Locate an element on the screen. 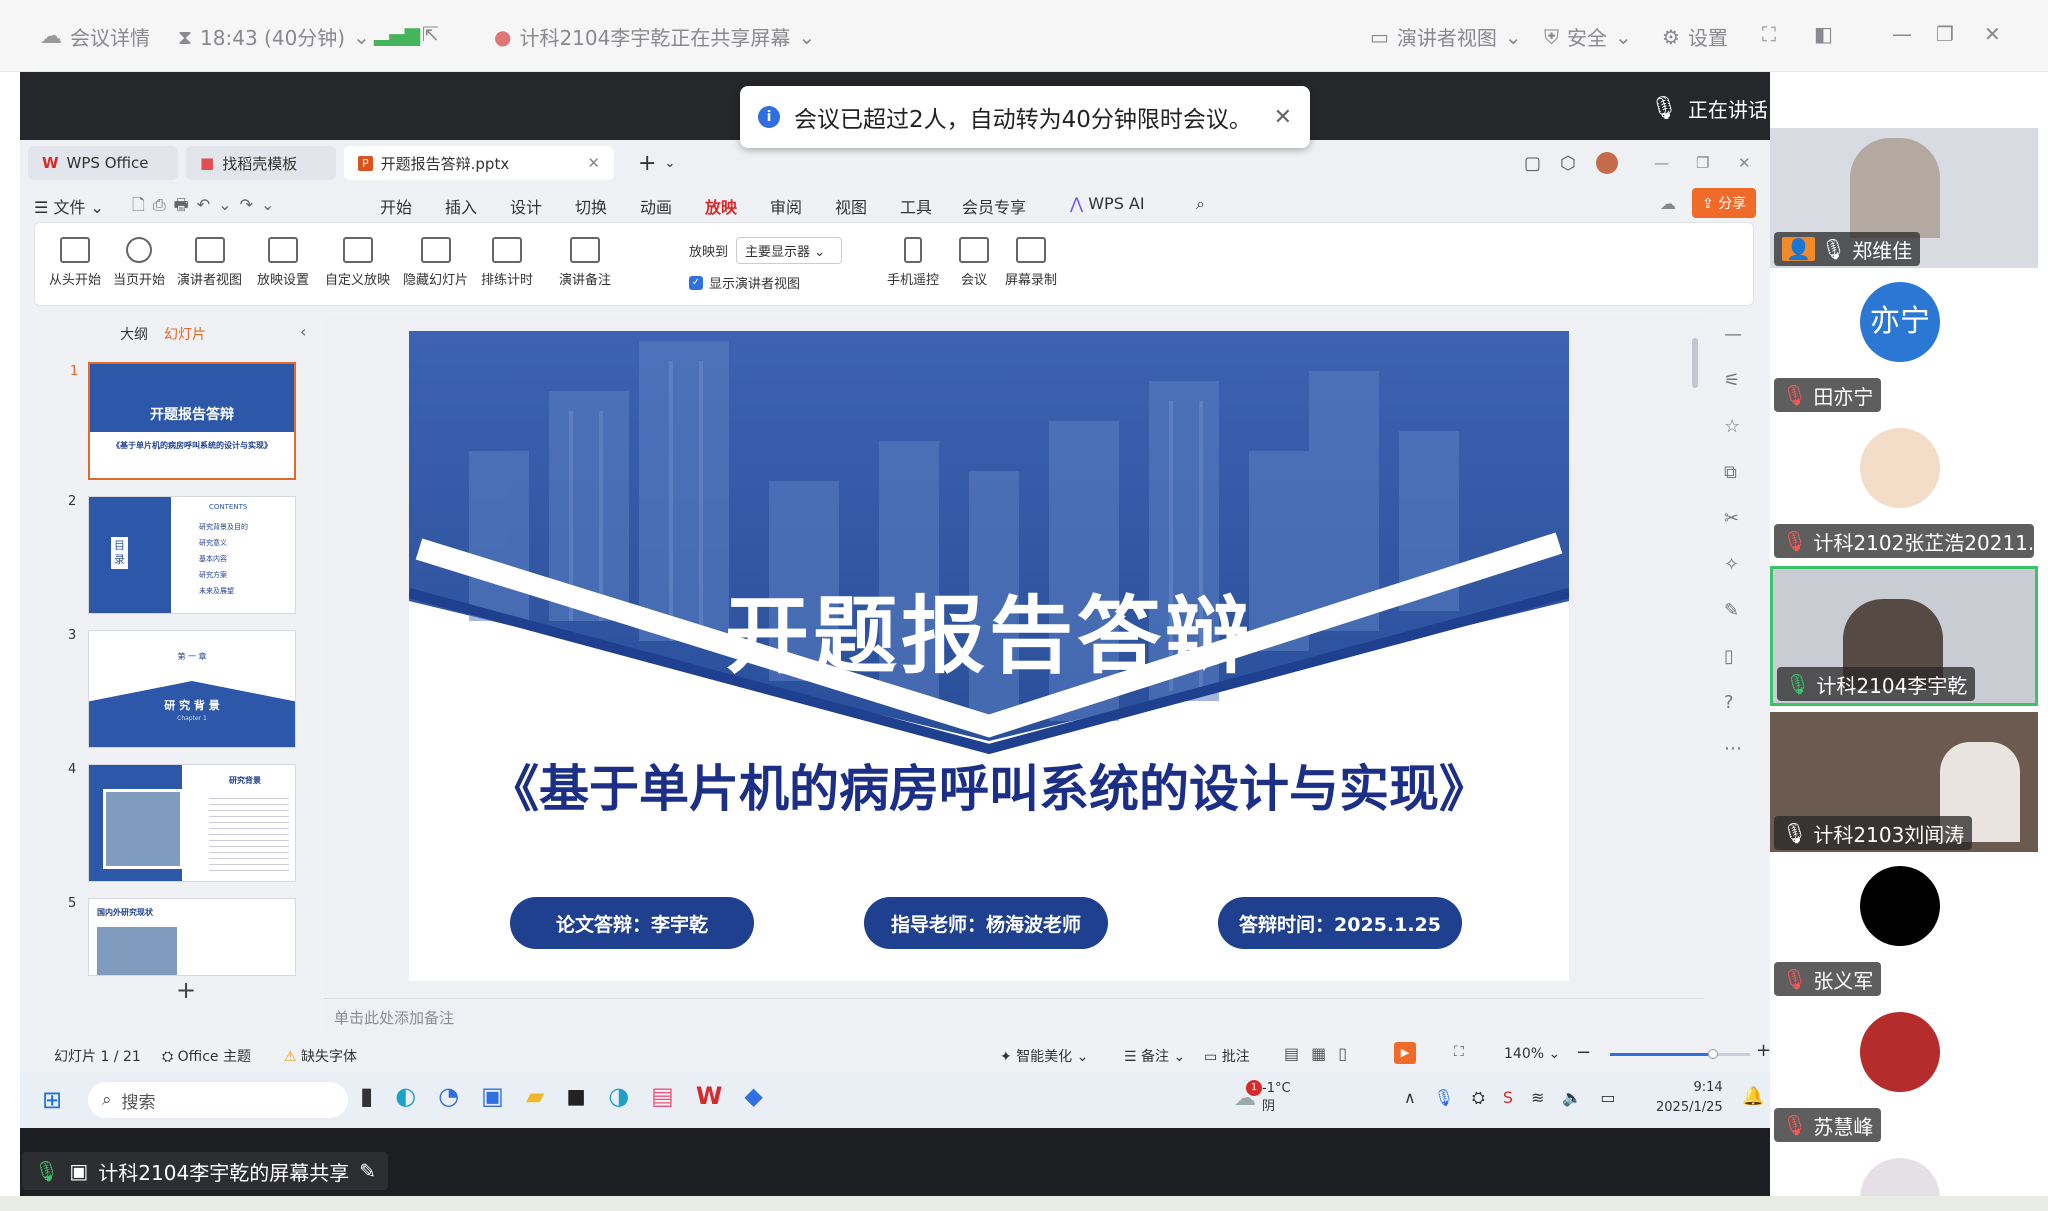 This screenshot has width=2048, height=1211. battery-icon: ▭ is located at coordinates (1607, 1098).